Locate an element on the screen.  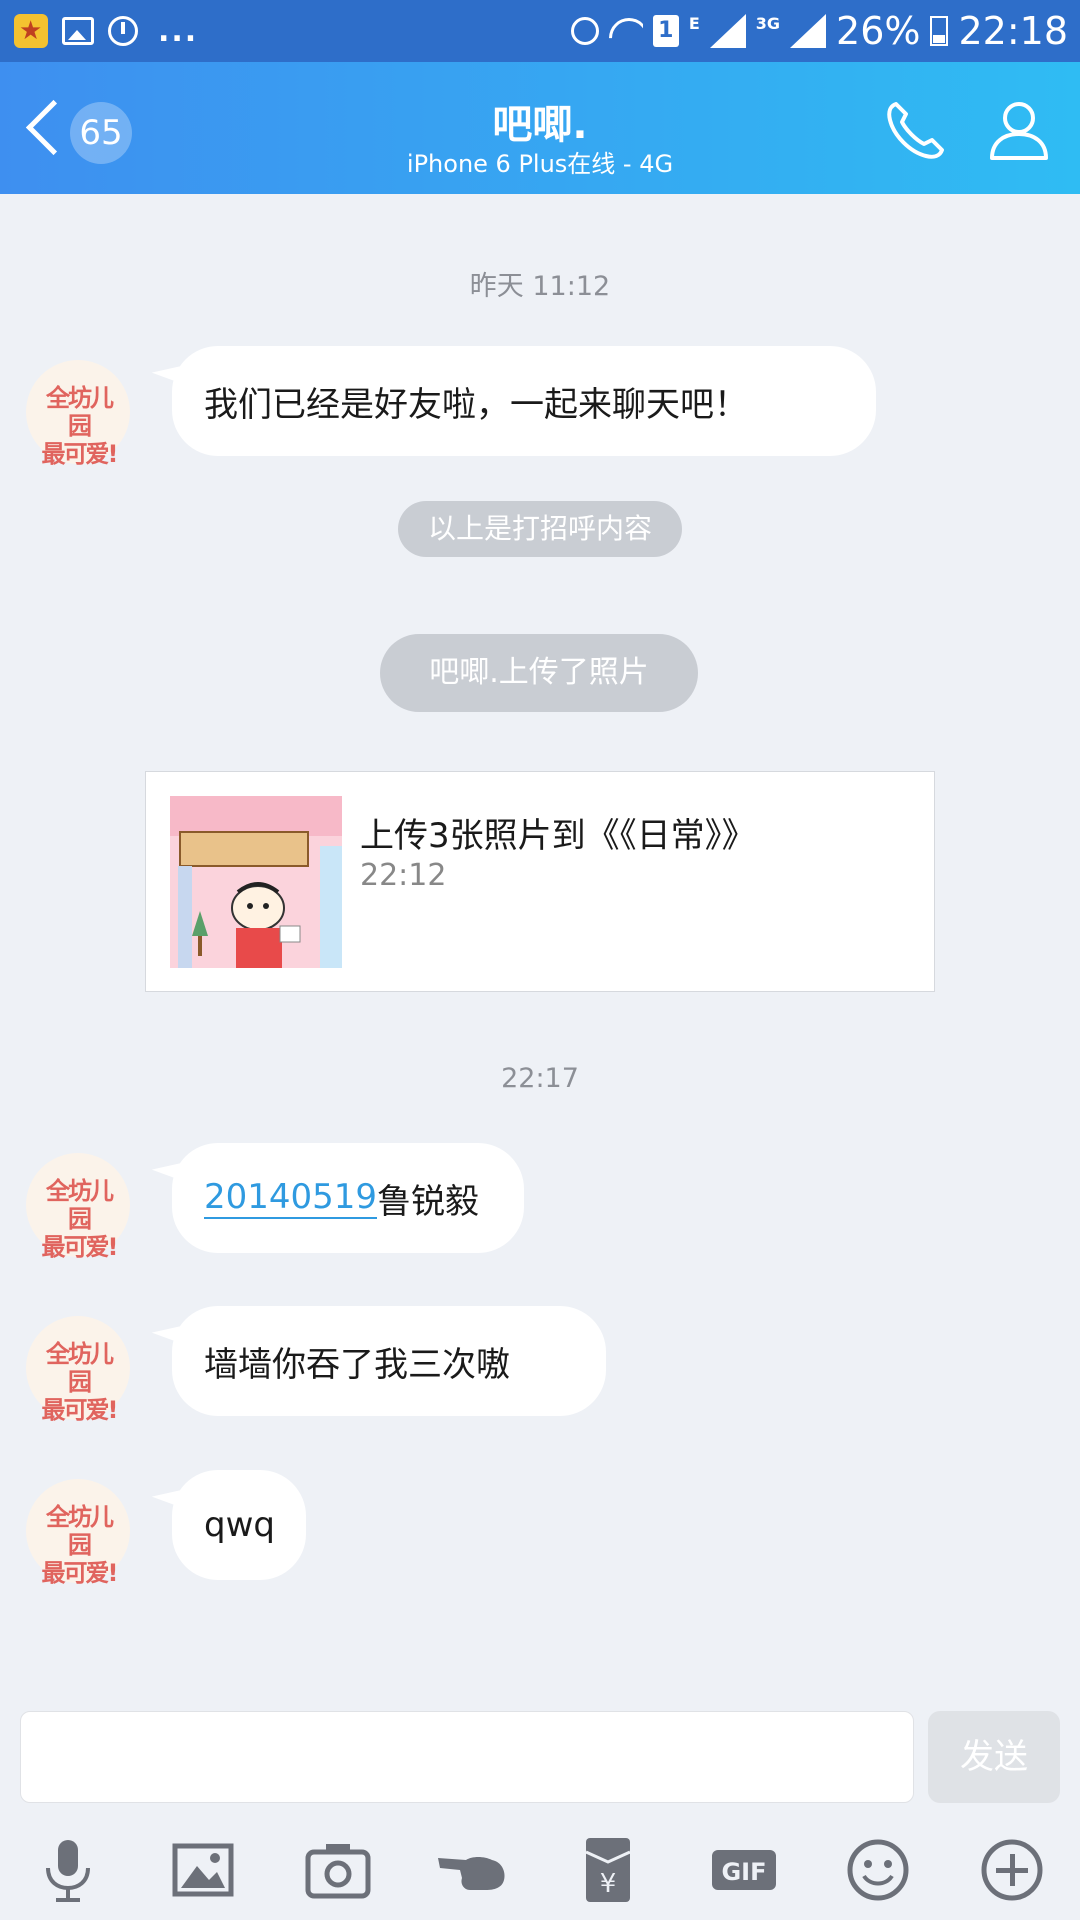
input-toolbar: ¥ GIF is located at coordinates (540, 1870).